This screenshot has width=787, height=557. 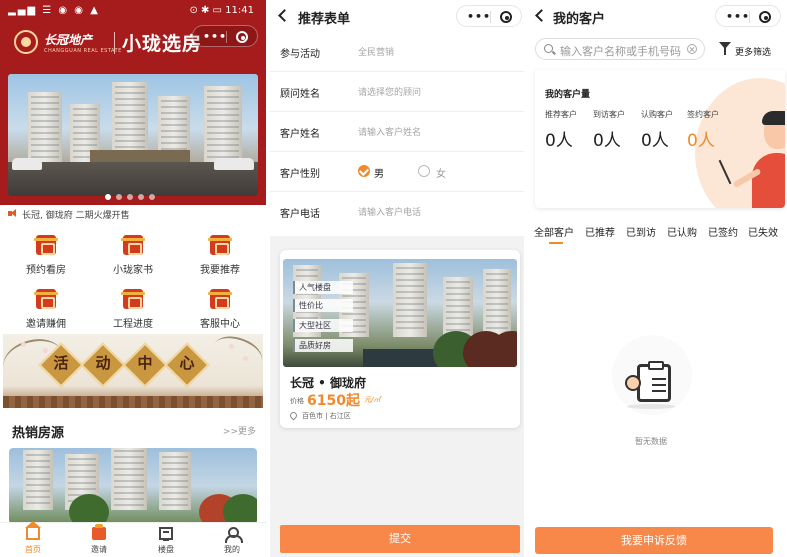 I want to click on grid-item-service-center: 客服中心, so click(x=220, y=313).